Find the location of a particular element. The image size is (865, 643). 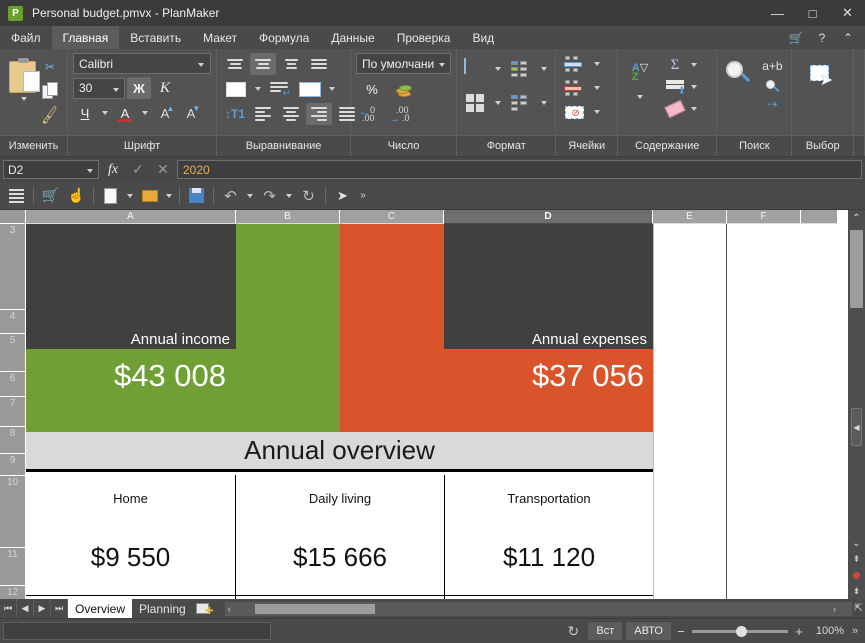

vertical-scroll-thumb is located at coordinates (856, 269).